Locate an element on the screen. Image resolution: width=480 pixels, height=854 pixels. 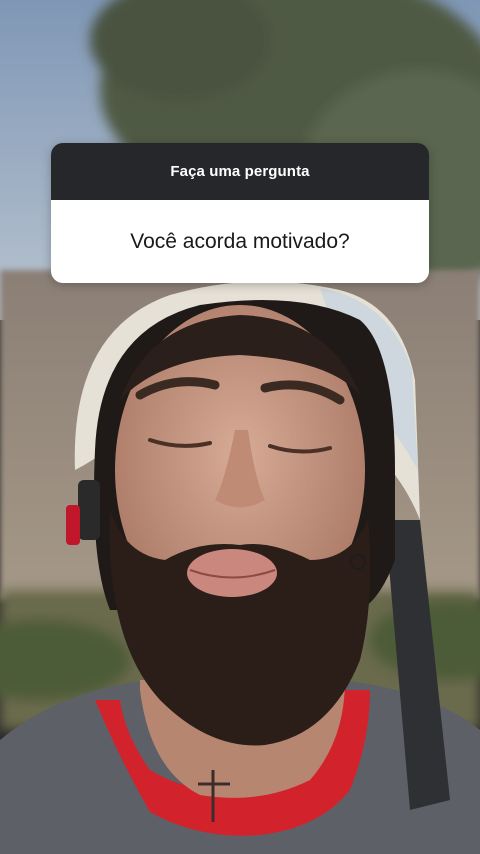
question-sticker: Faça uma pergunta Você acorda motivado? is located at coordinates (240, 213).